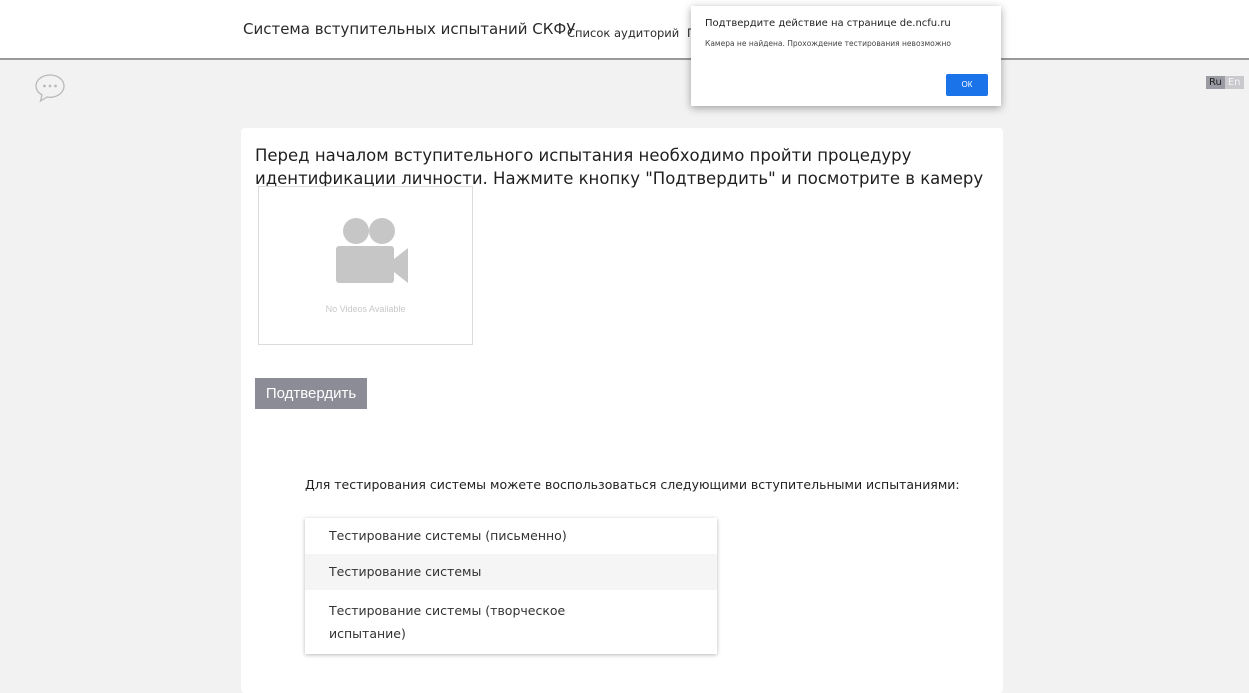  Describe the element at coordinates (372, 250) in the screenshot. I see `video-camera-icon` at that location.